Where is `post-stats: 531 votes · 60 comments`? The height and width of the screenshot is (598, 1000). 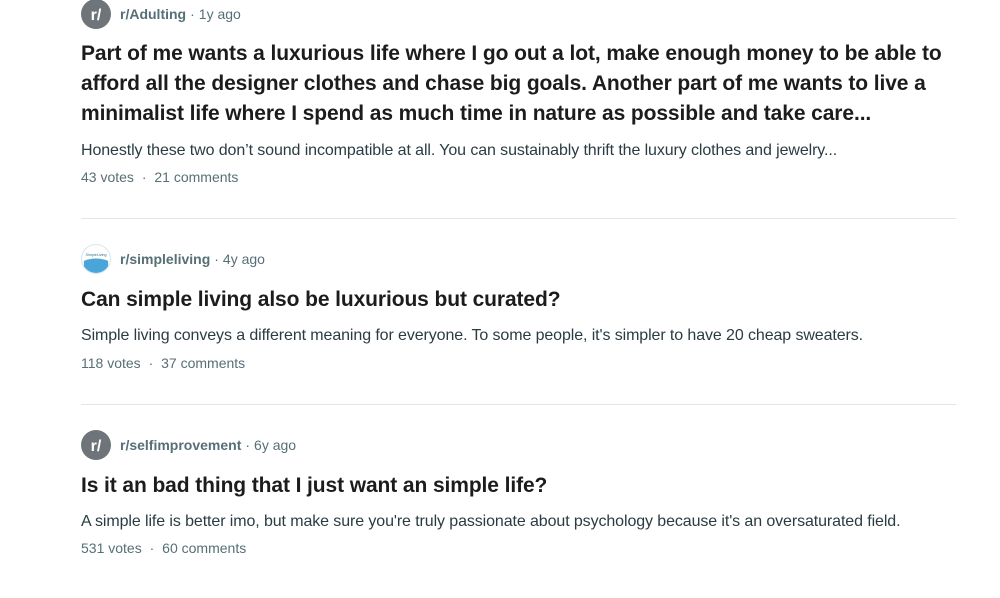 post-stats: 531 votes · 60 comments is located at coordinates (518, 548).